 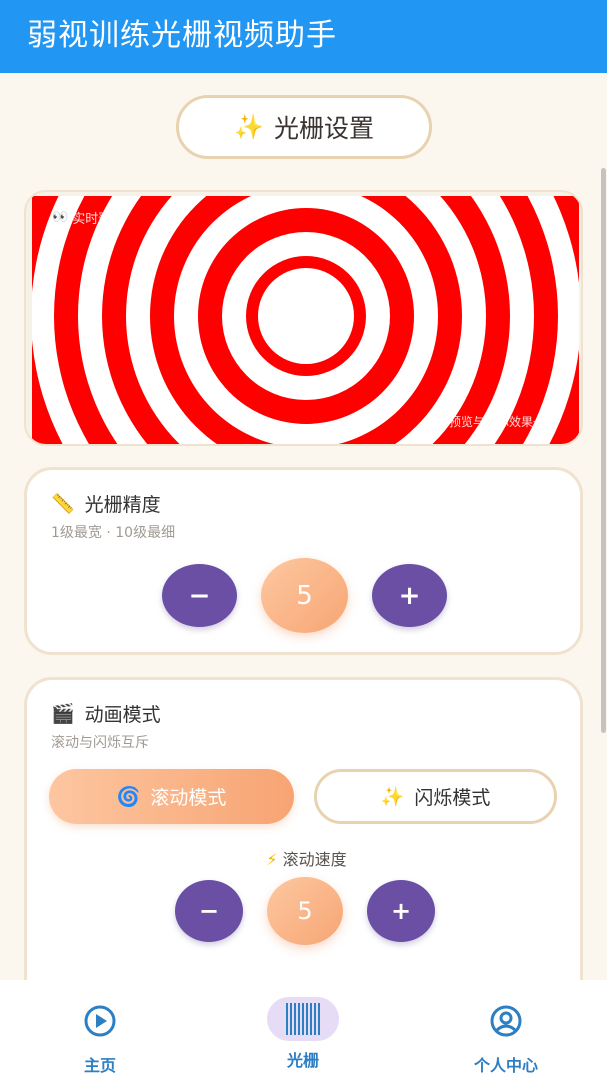 I want to click on nav-label-profile: 个人中心, so click(x=505, y=1065).